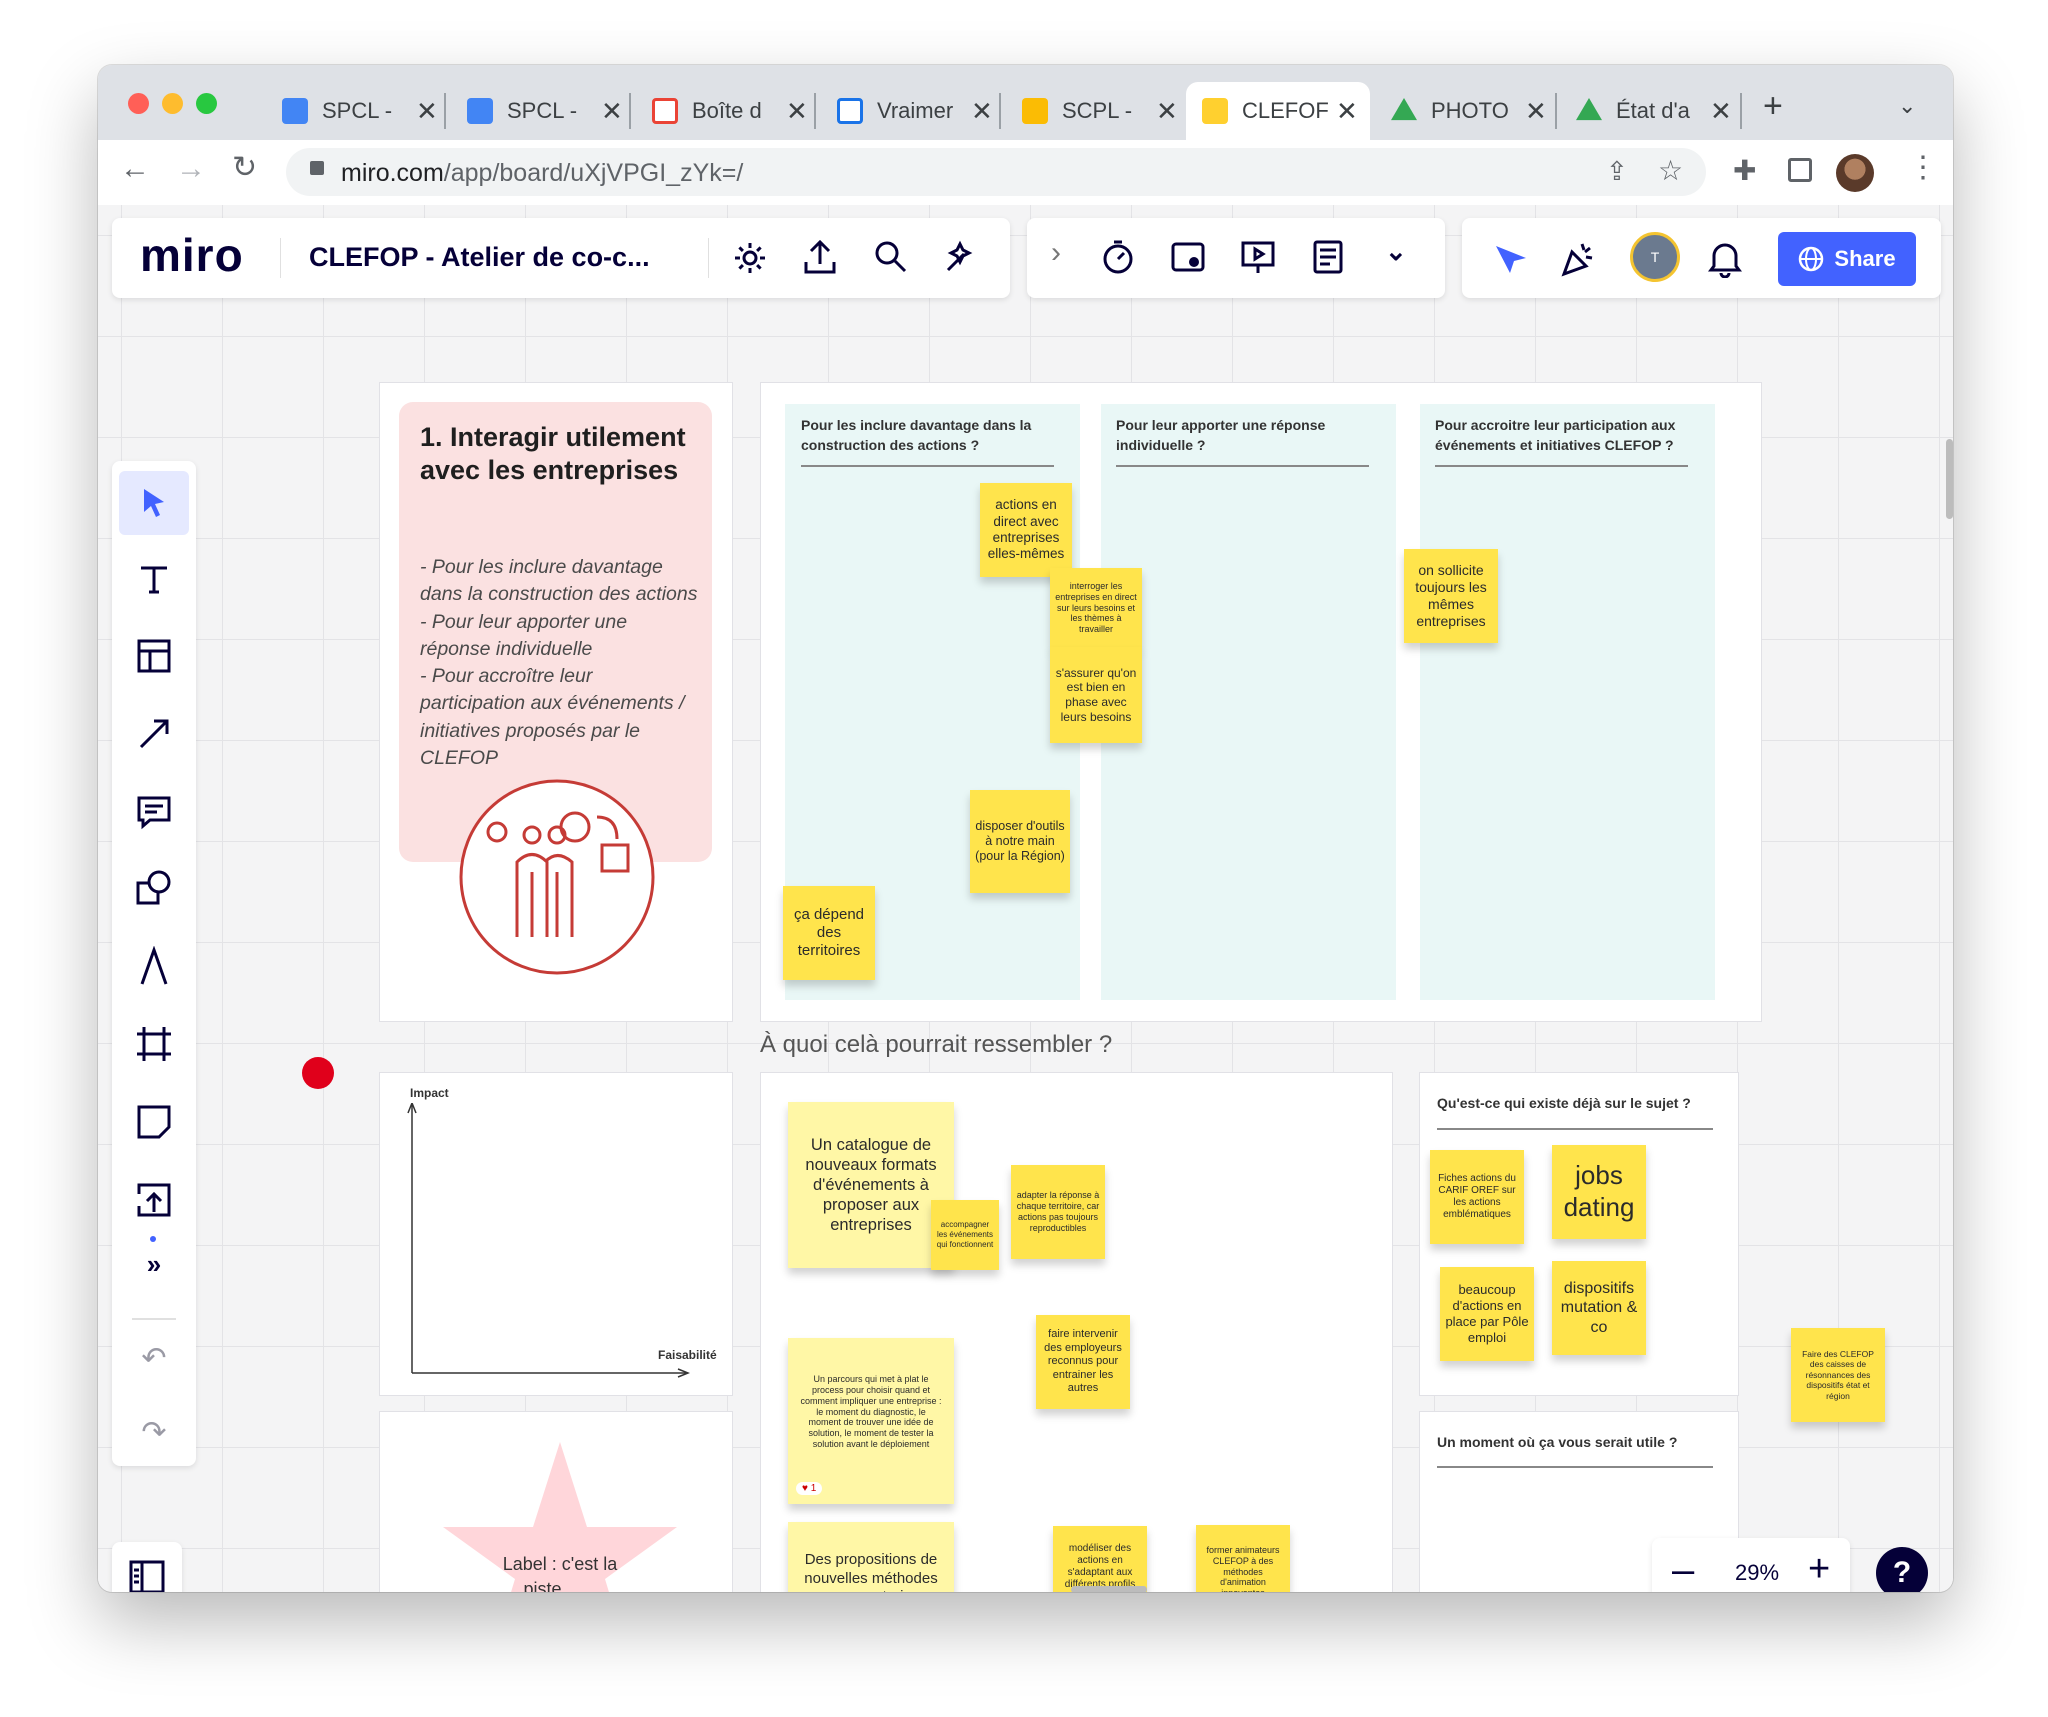 This screenshot has height=1717, width=2048. I want to click on more-apps-chevrons-icon: », so click(154, 1264).